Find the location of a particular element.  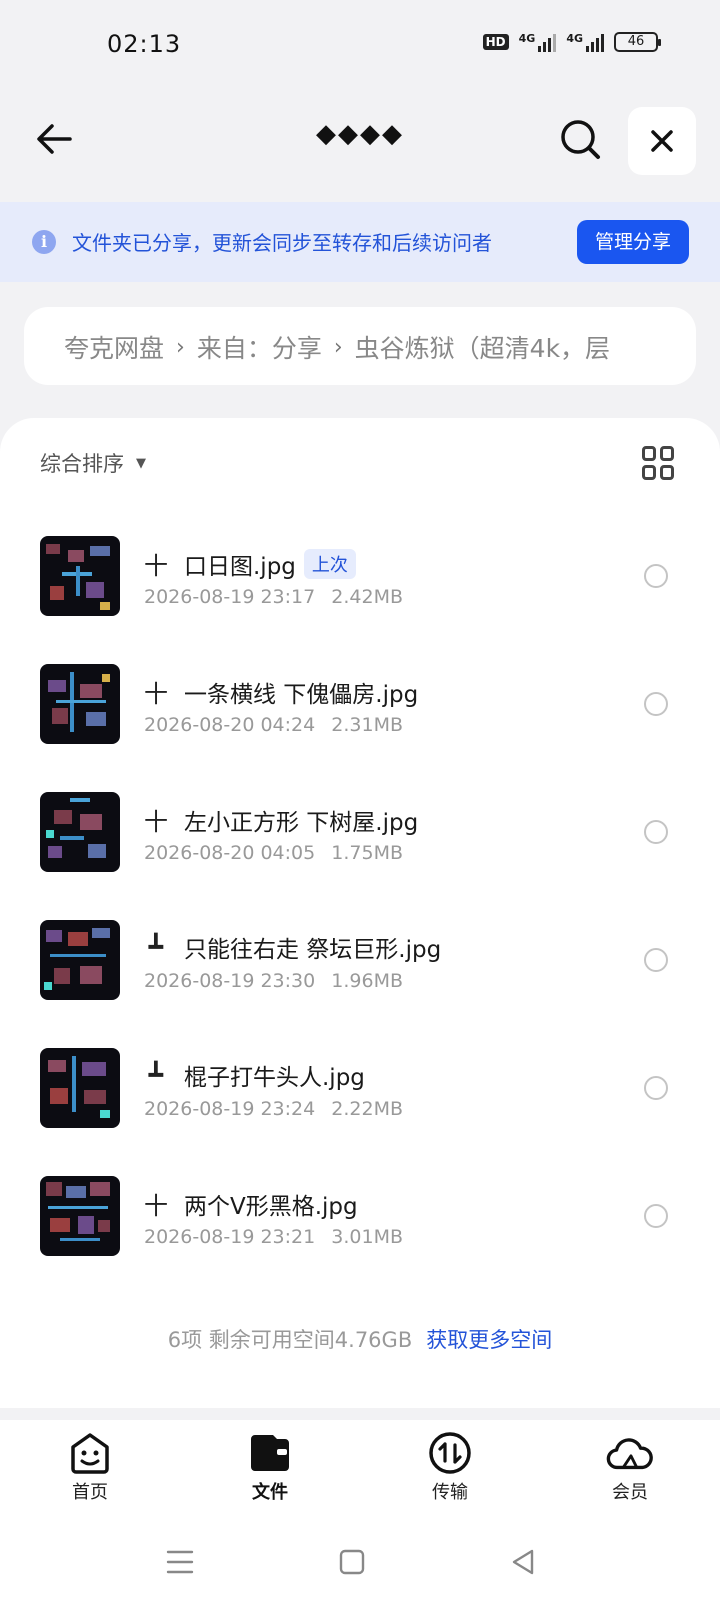

menu-icon is located at coordinates (180, 1562).